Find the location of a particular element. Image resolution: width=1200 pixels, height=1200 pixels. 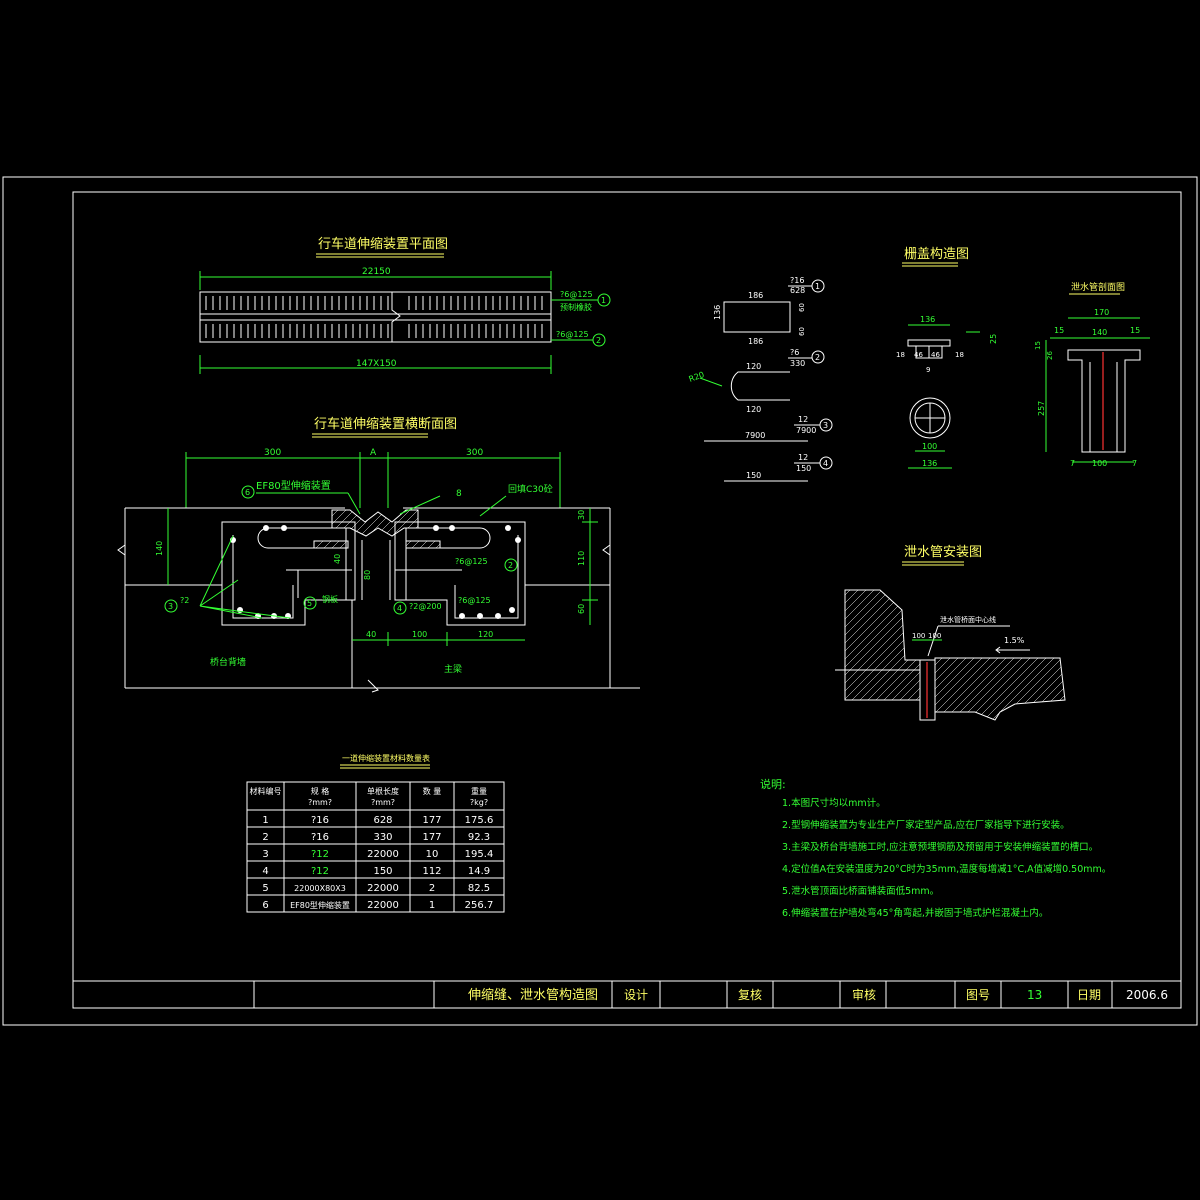

rebar2-bottom-dim: 120 is located at coordinates (753, 409).